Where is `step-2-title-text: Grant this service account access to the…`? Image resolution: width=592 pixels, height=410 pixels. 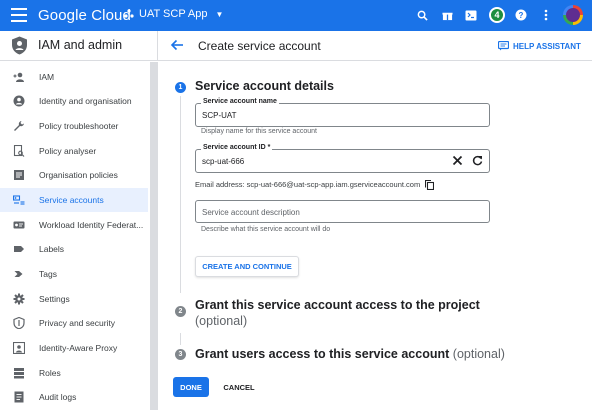
step-2-title-text: Grant this service account access to the… is located at coordinates (337, 305).